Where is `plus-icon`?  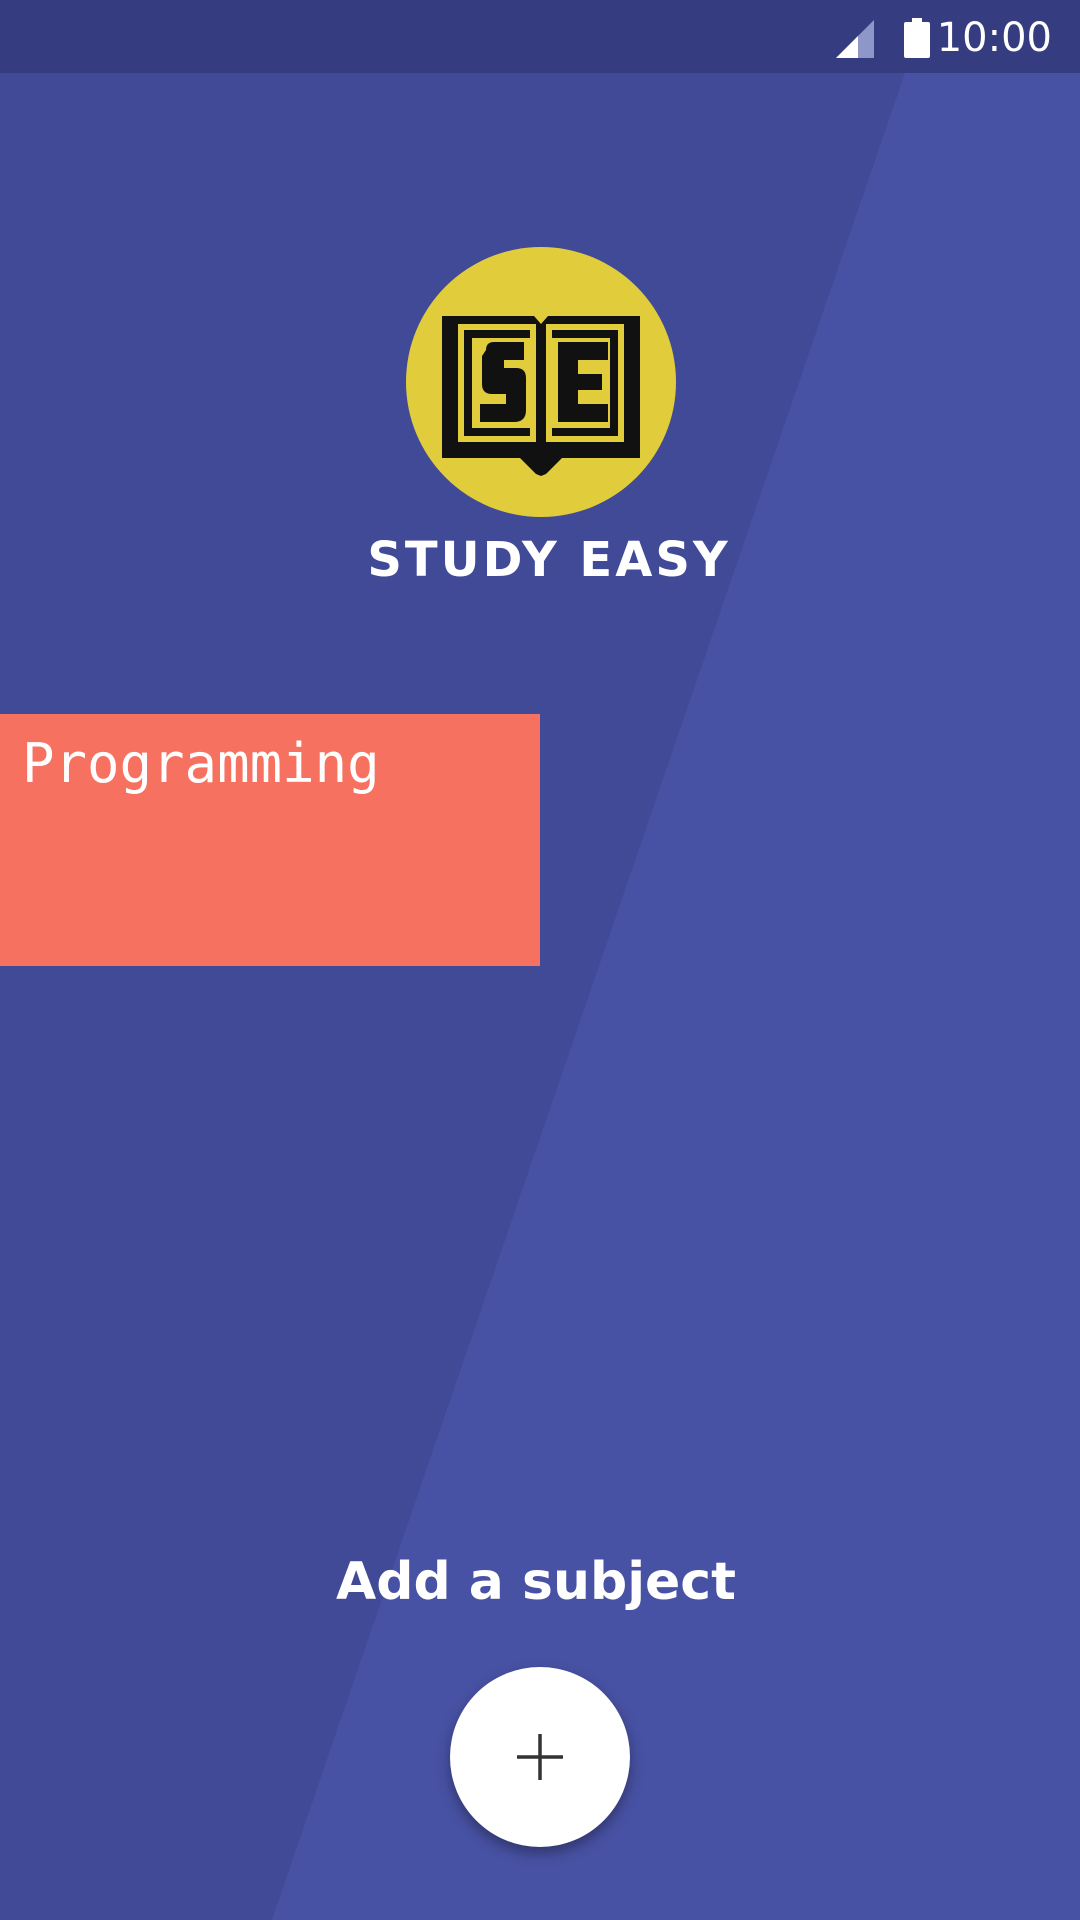 plus-icon is located at coordinates (540, 1757).